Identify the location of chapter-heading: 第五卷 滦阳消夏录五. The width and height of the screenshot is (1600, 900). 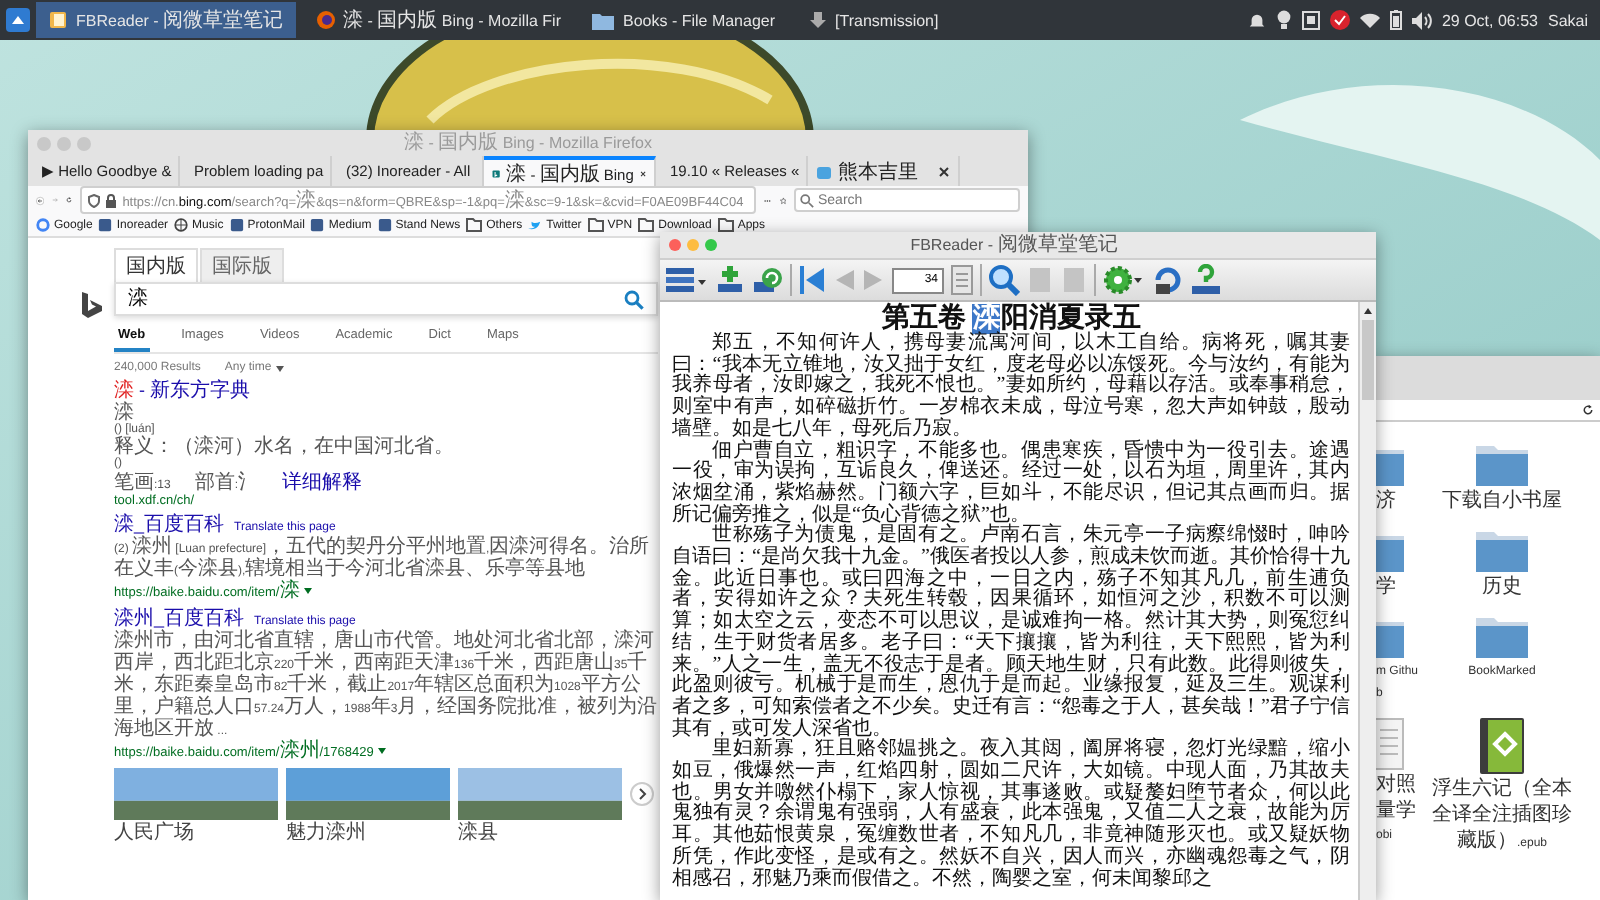
(1010, 319).